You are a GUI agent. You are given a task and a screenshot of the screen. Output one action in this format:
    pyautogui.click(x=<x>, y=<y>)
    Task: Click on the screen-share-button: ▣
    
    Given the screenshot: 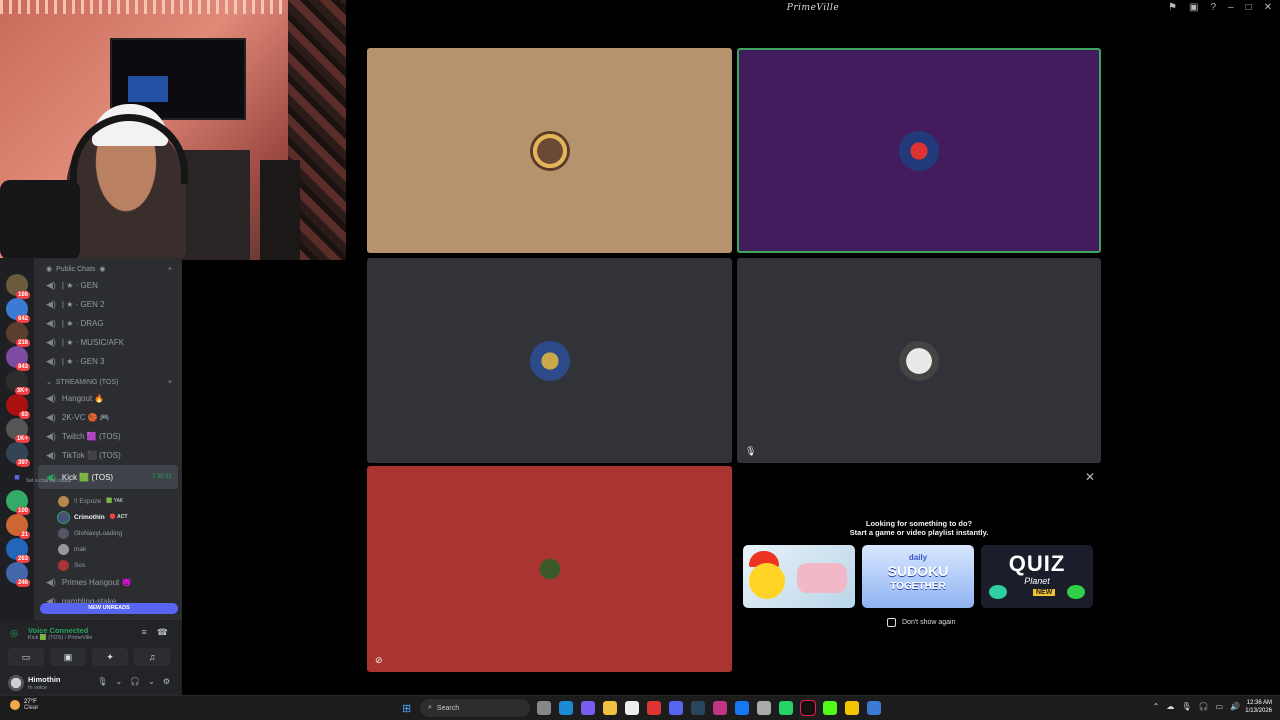 What is the action you would take?
    pyautogui.click(x=68, y=657)
    